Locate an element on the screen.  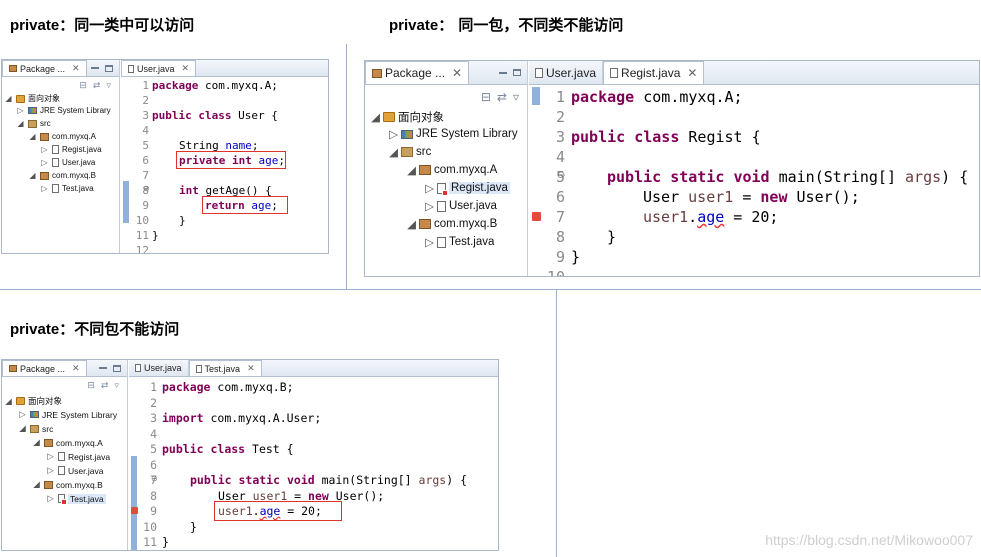
keyword: static is located at coordinates (259, 480).